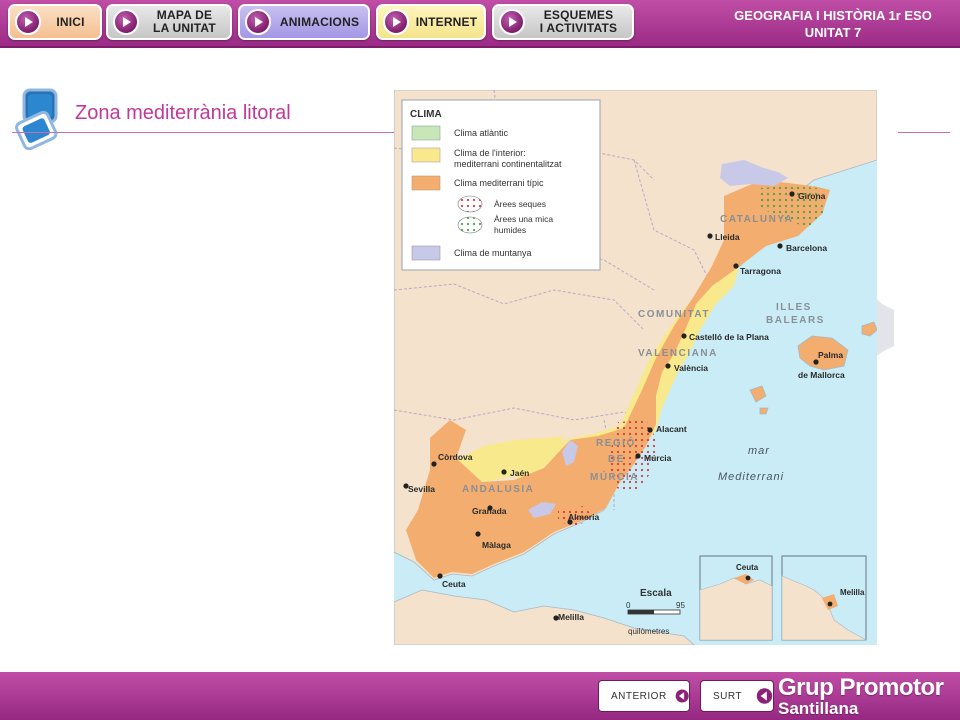  I want to click on publisher-name: Grup Promotor, so click(861, 687).